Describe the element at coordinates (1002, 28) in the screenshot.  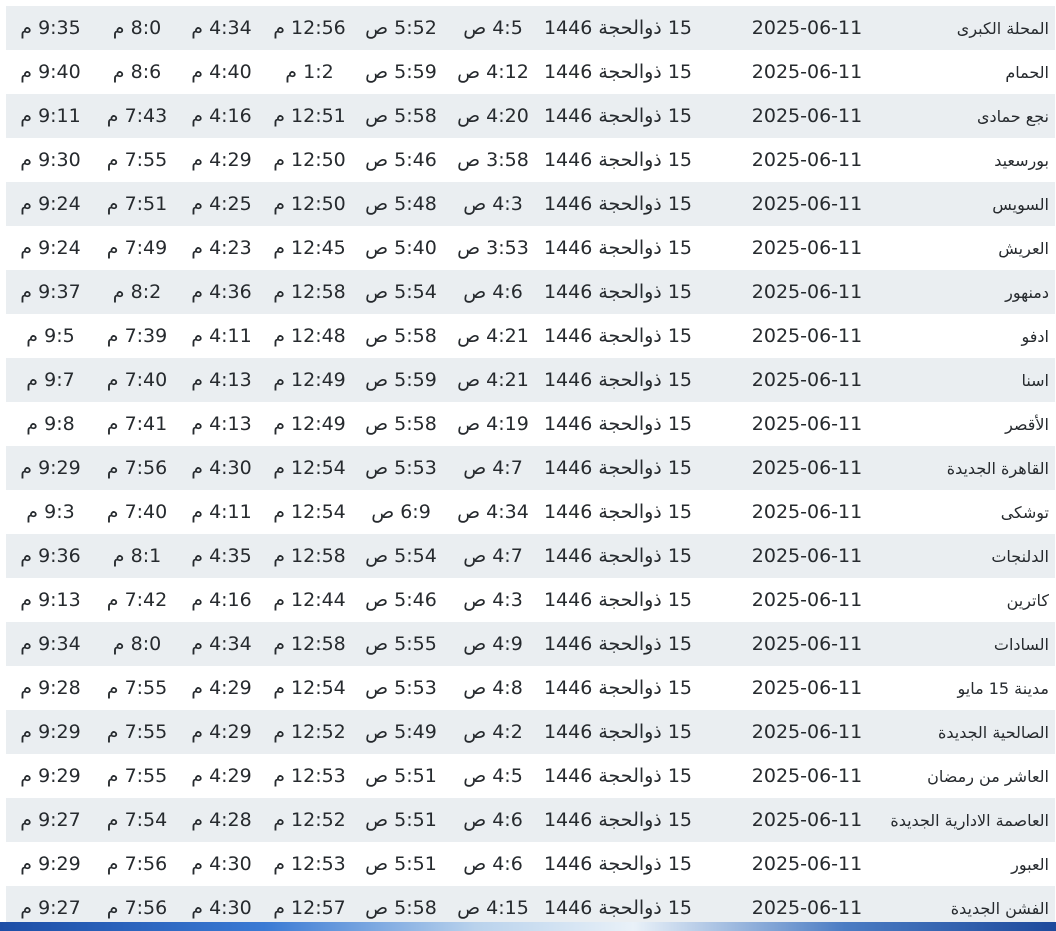
I see `city-name: المحلة الكبرى` at that location.